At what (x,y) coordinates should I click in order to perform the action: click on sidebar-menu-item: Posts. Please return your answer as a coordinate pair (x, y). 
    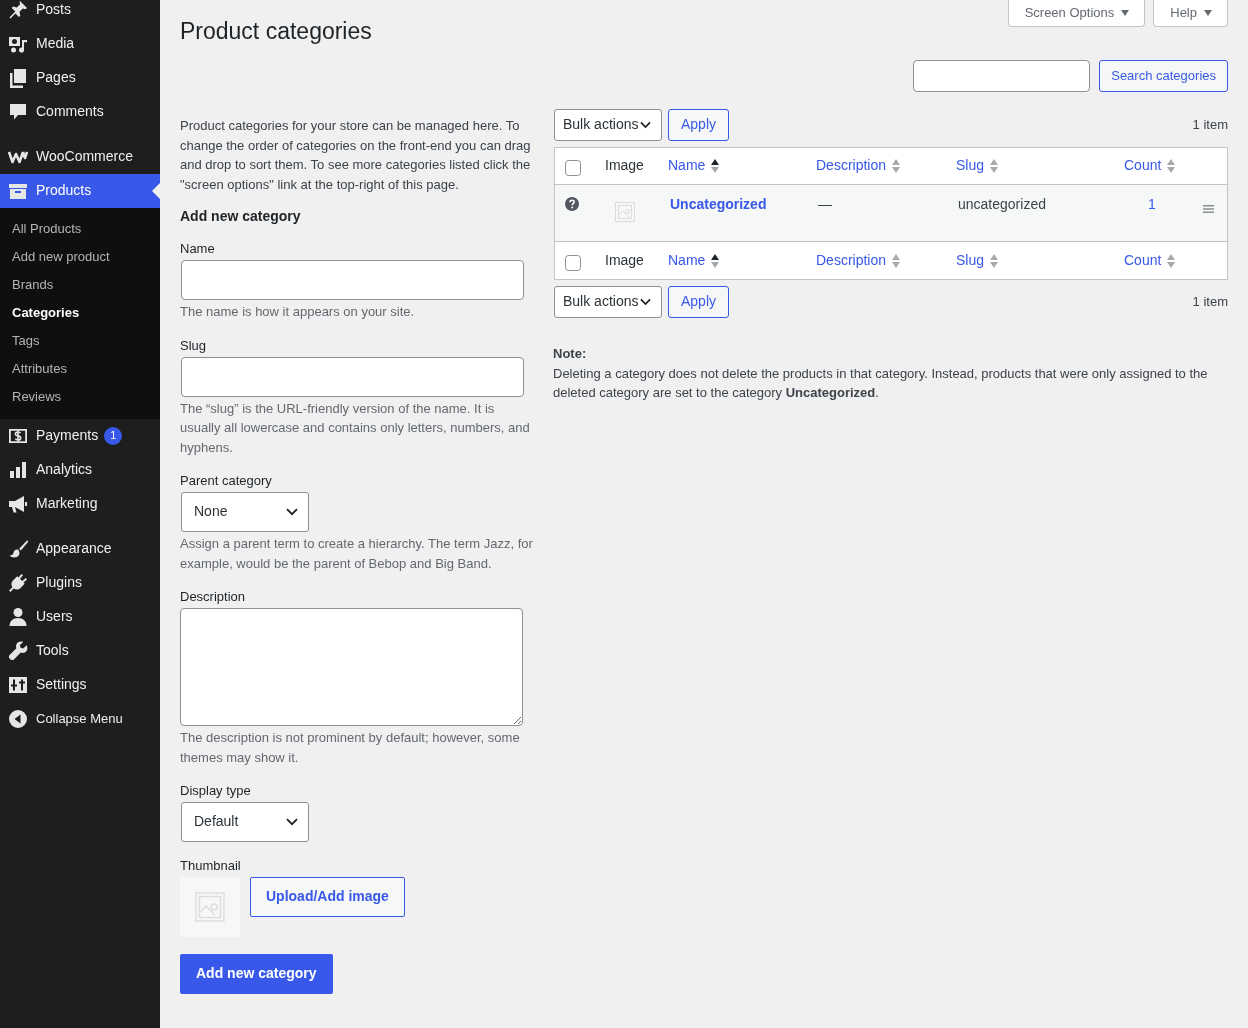
    Looking at the image, I should click on (80, 13).